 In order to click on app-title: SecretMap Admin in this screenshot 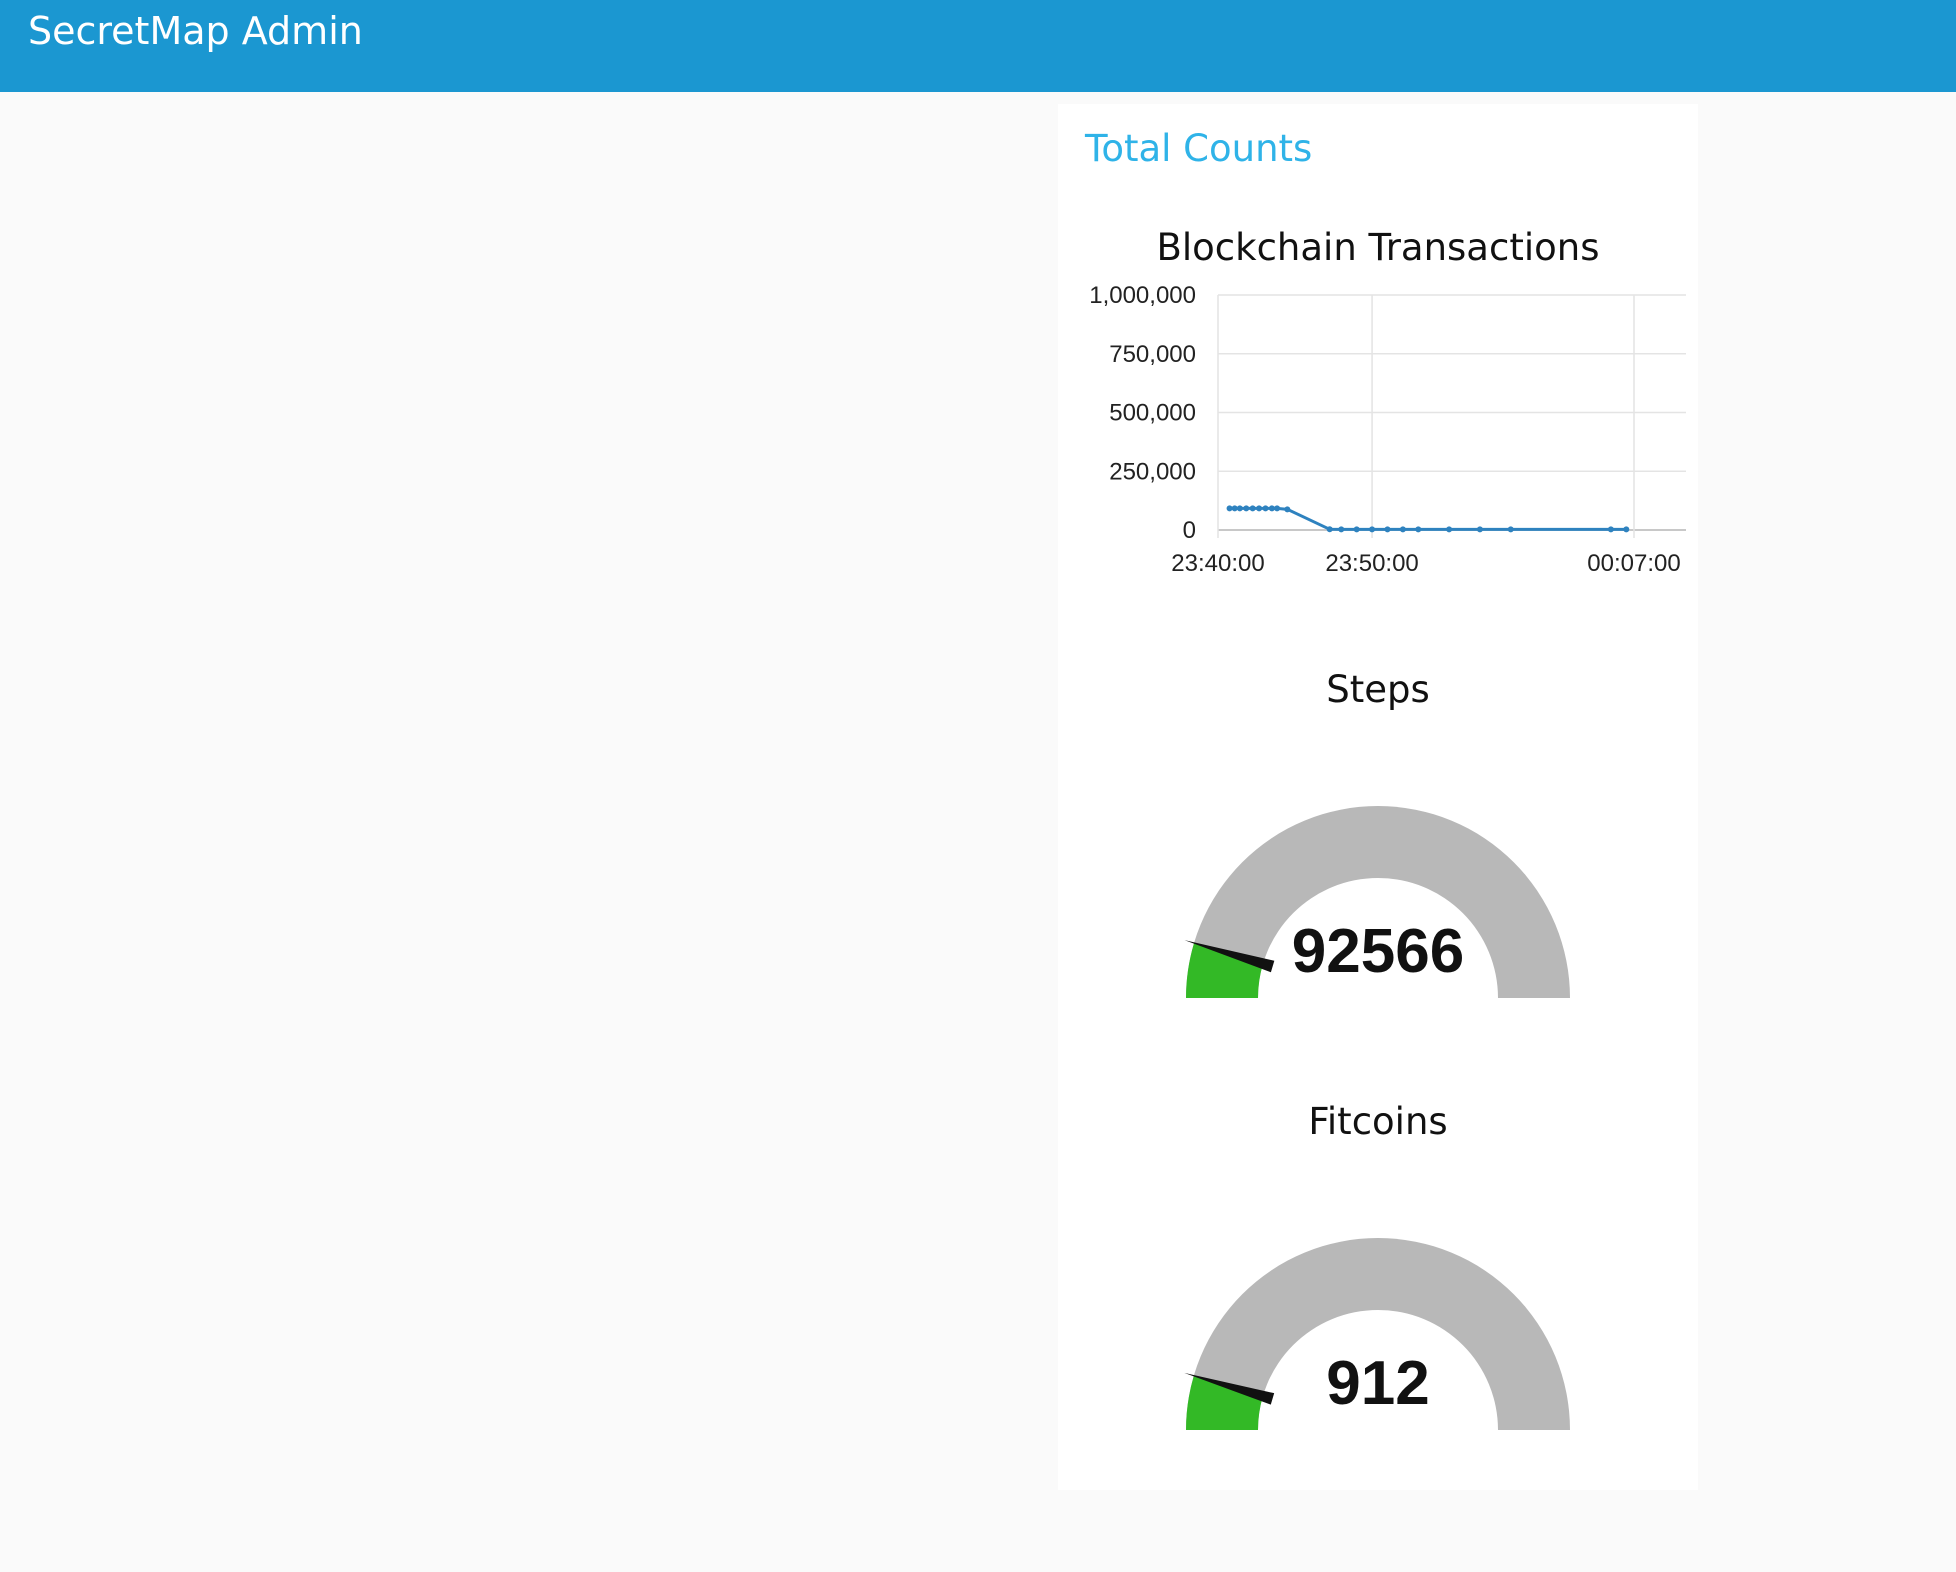, I will do `click(195, 31)`.